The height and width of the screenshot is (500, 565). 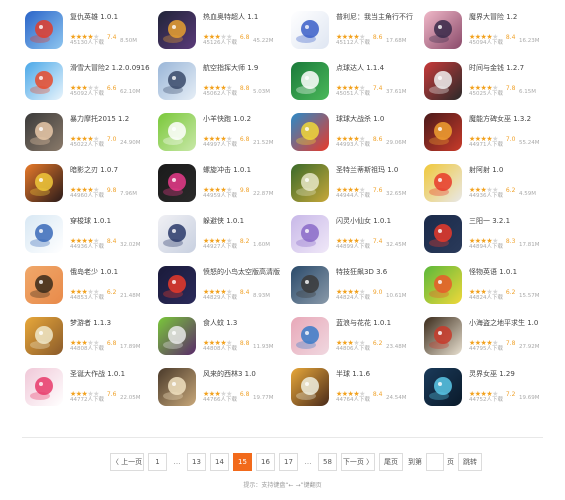 I want to click on shadow-blade-icon, so click(x=44, y=183).